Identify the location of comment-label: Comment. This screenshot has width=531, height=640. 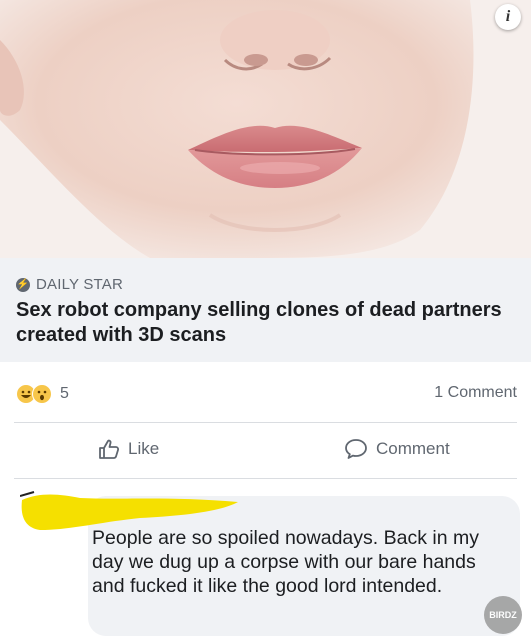
(413, 448).